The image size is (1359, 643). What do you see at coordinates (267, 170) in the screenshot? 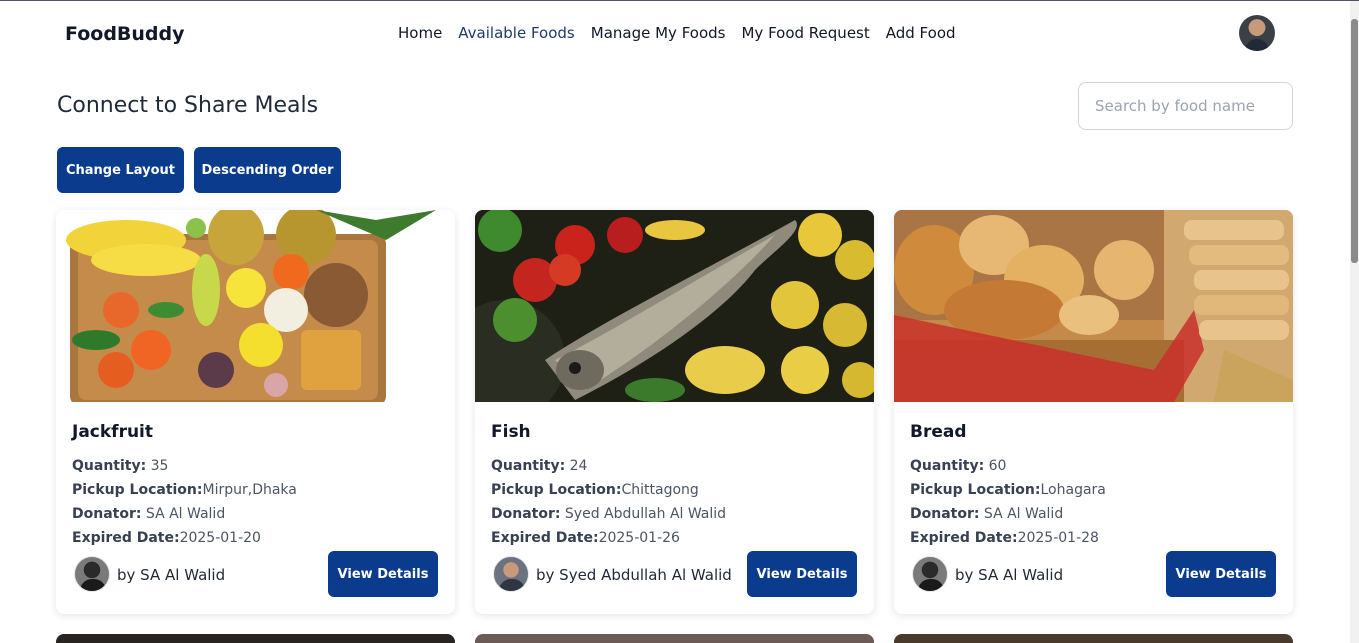
I see `sort-order-button: Descending Order` at bounding box center [267, 170].